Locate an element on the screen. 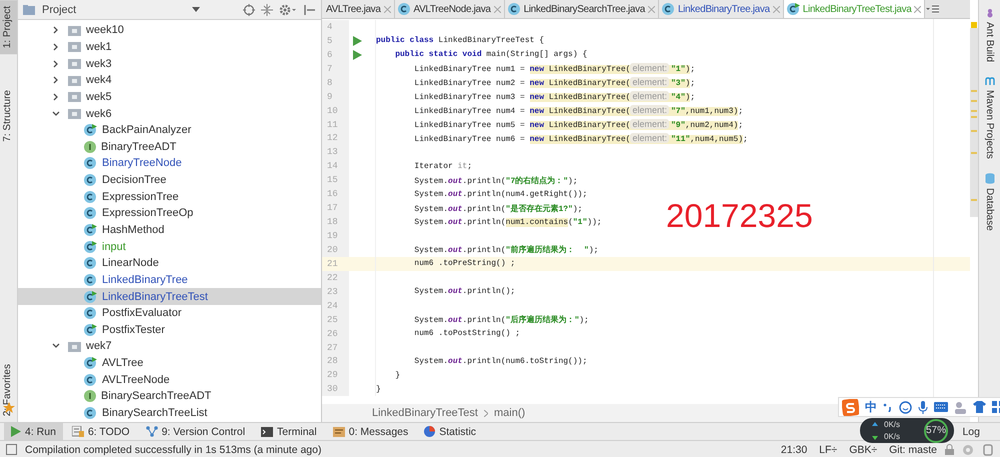  tree-item: wek3 is located at coordinates (169, 63).